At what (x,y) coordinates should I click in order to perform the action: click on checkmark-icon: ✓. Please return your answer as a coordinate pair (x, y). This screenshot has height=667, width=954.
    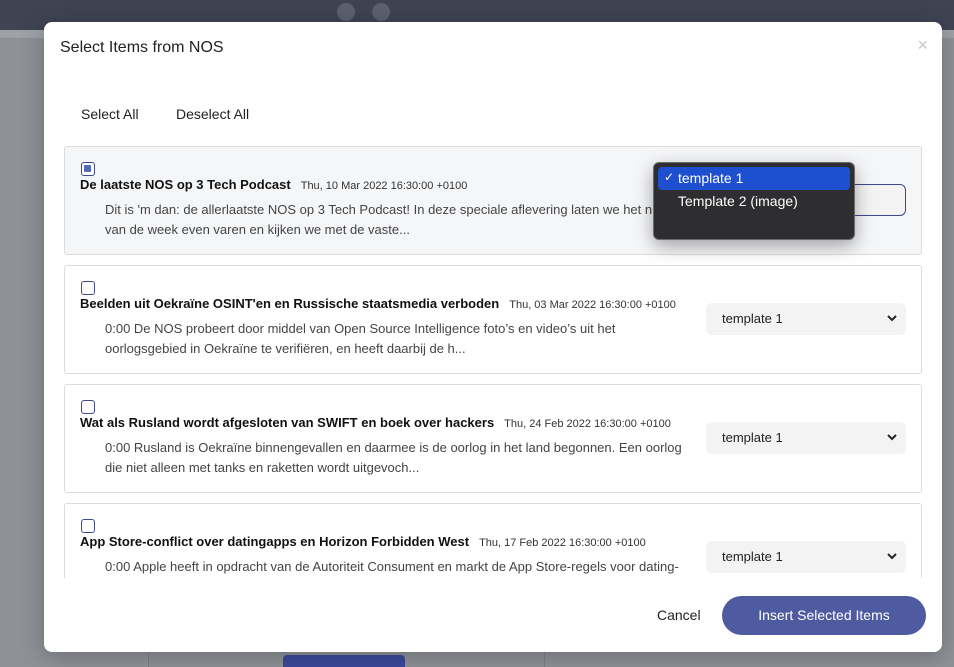
    Looking at the image, I should click on (669, 177).